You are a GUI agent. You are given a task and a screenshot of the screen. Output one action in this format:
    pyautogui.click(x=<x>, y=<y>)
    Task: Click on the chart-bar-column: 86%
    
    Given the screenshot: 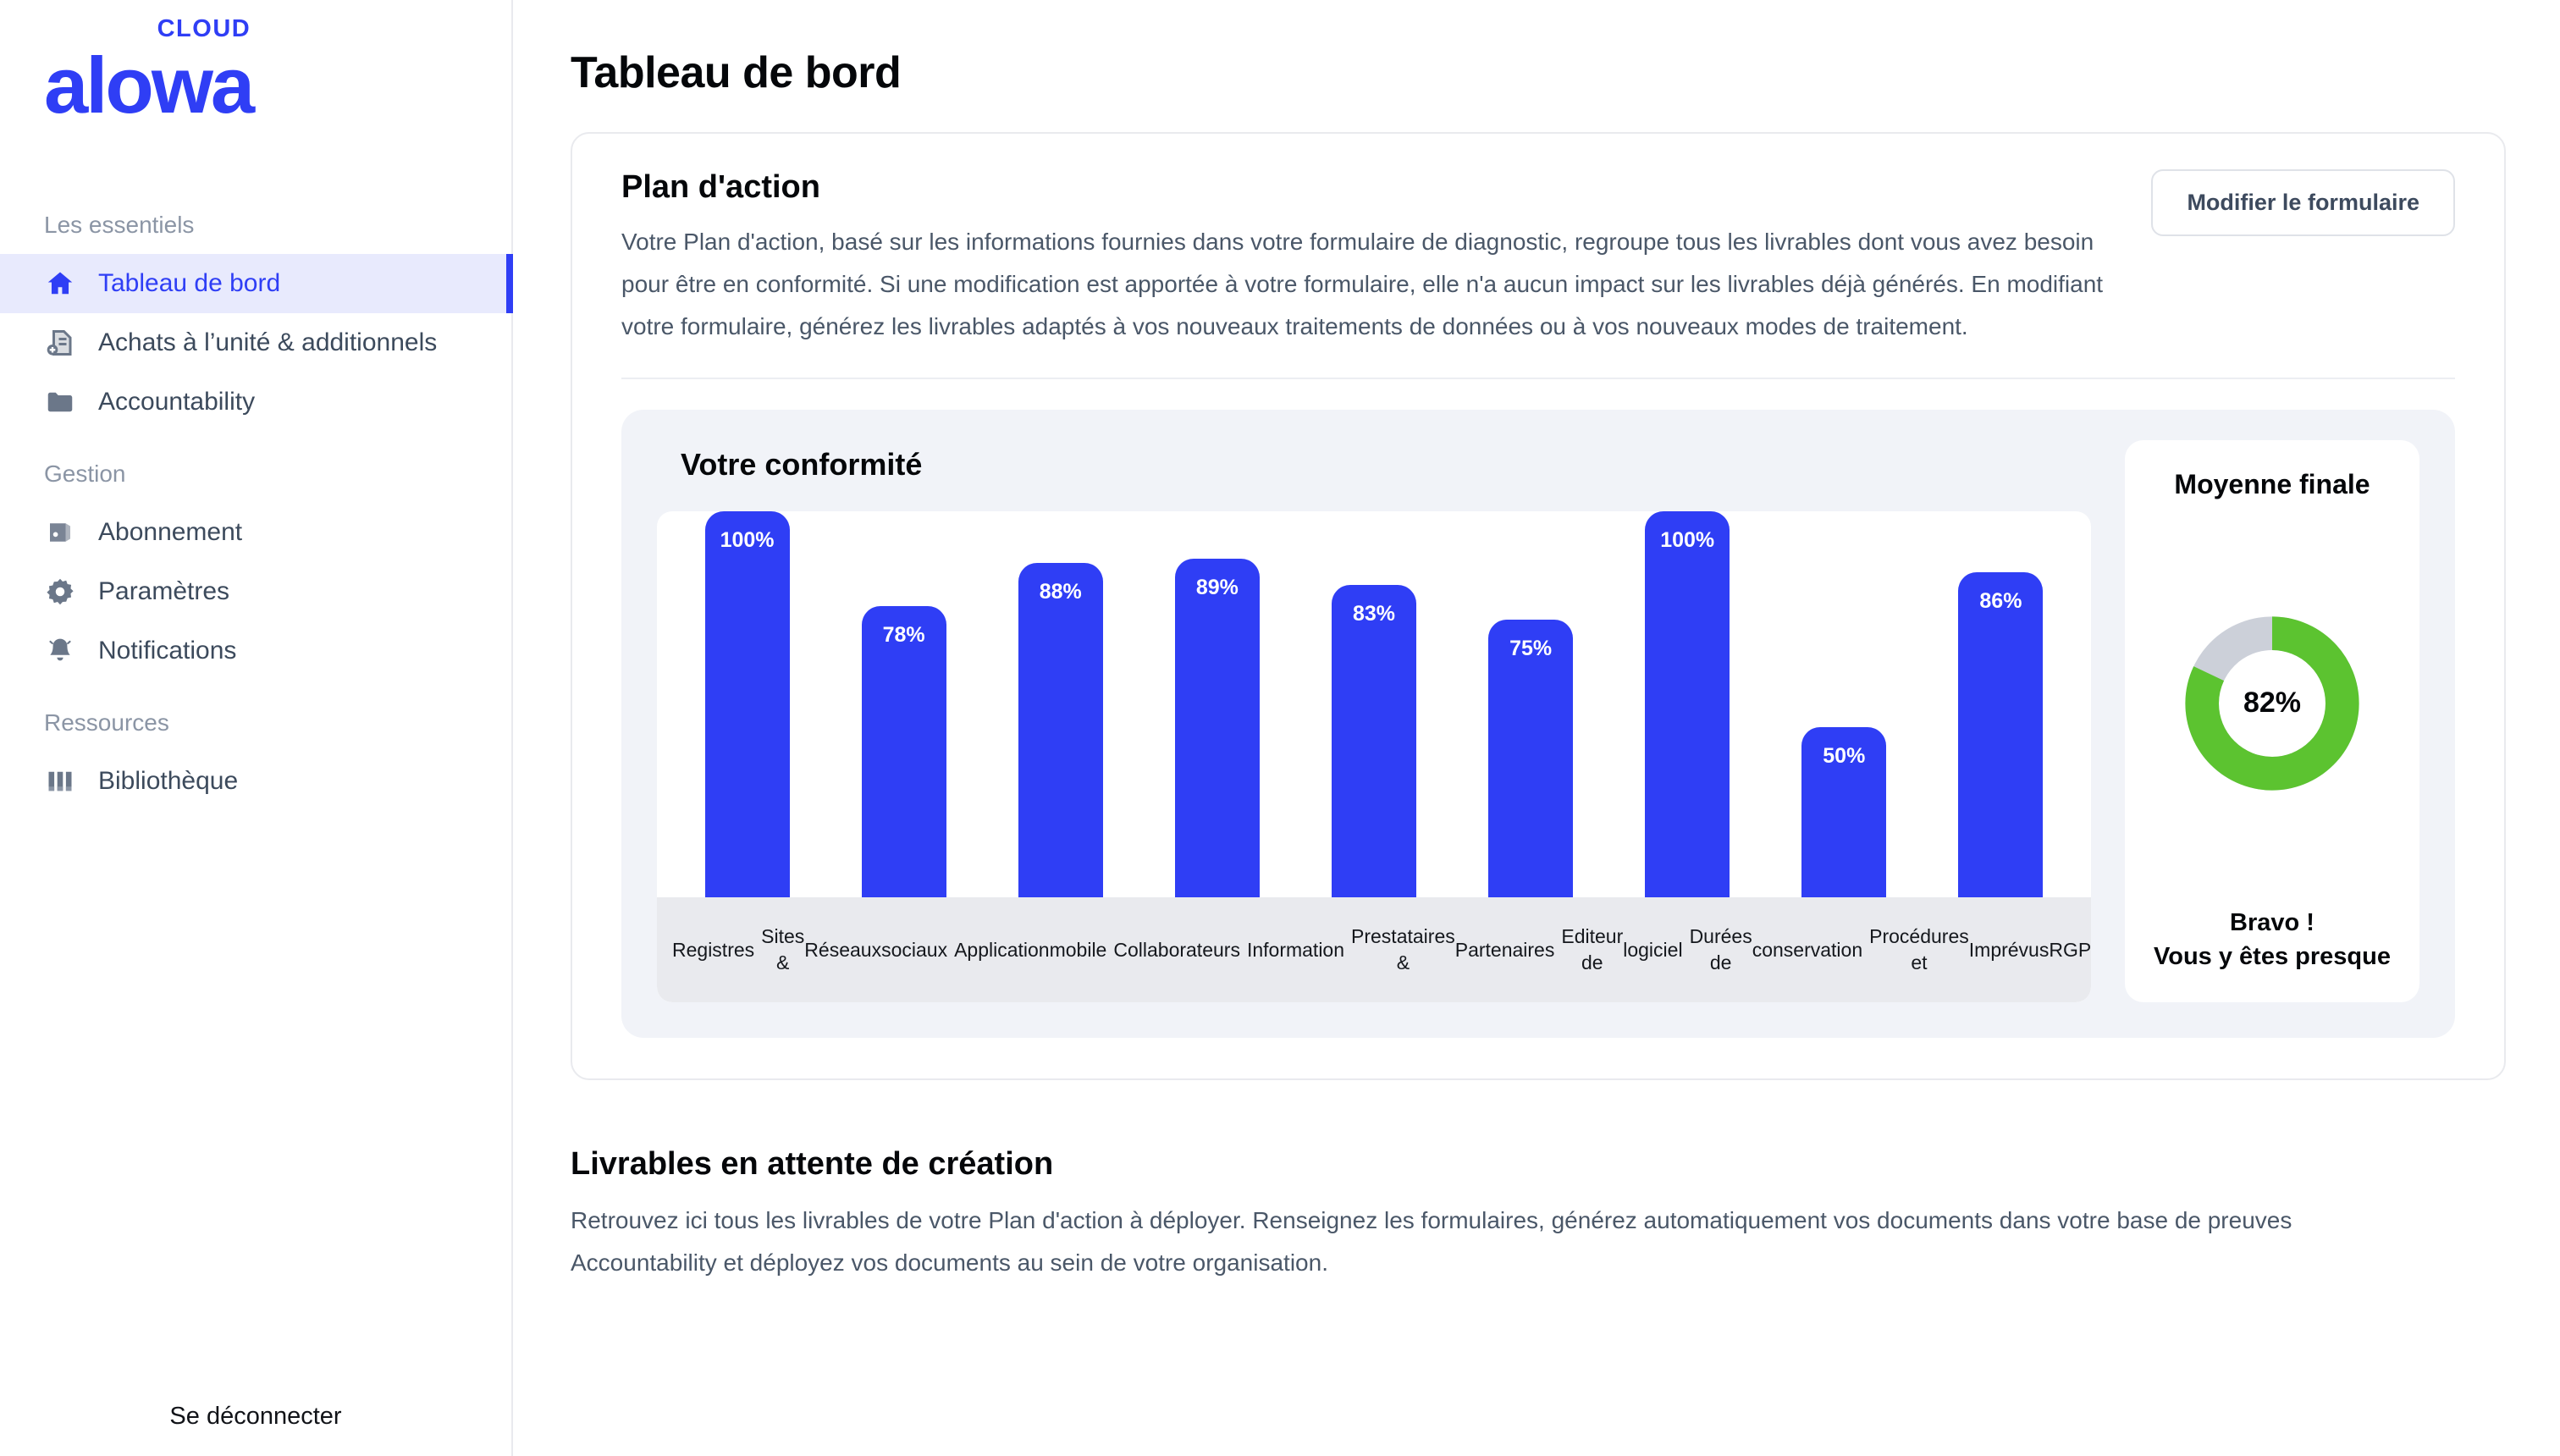 What is the action you would take?
    pyautogui.click(x=2001, y=704)
    